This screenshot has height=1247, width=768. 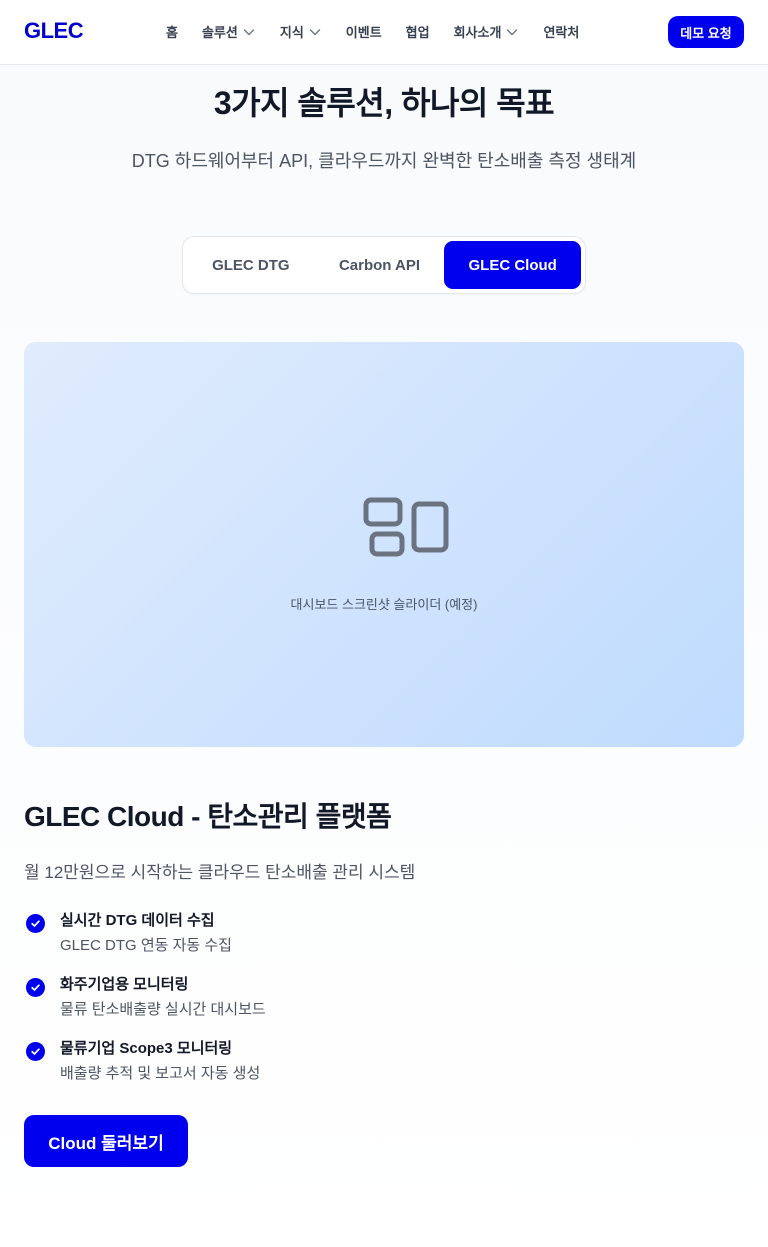 I want to click on nav-item-knowledge: 지식, so click(x=301, y=31).